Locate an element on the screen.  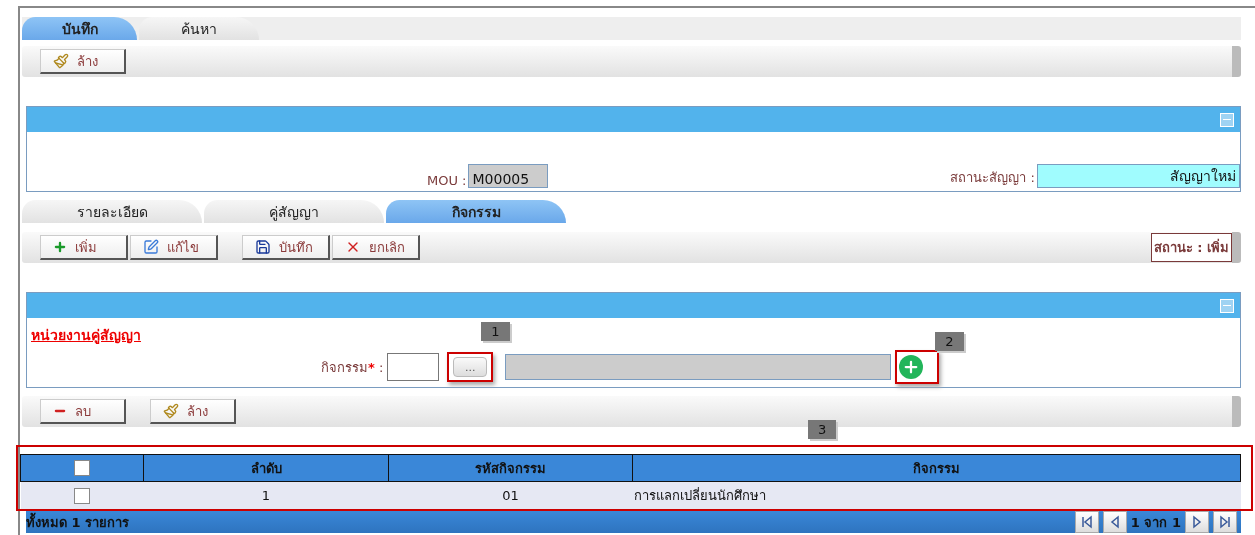
table-cell: การแลกเปลี่ยนนักศึกษา is located at coordinates (936, 495).